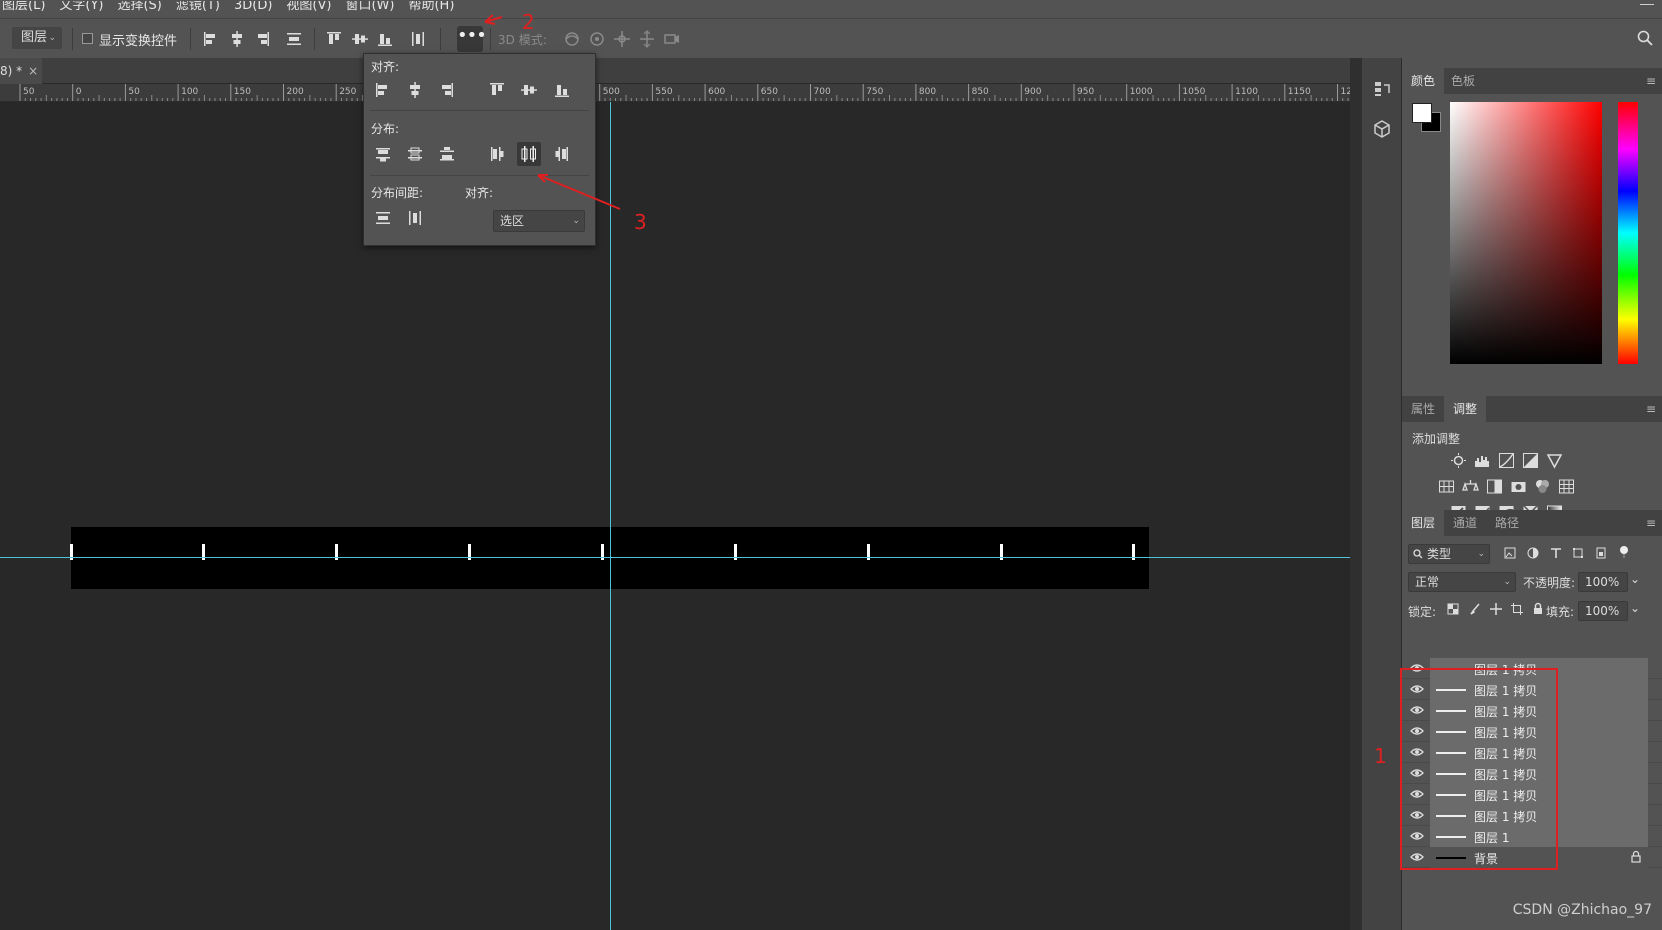  Describe the element at coordinates (1439, 554) in the screenshot. I see `layer-filter-value: 类型` at that location.